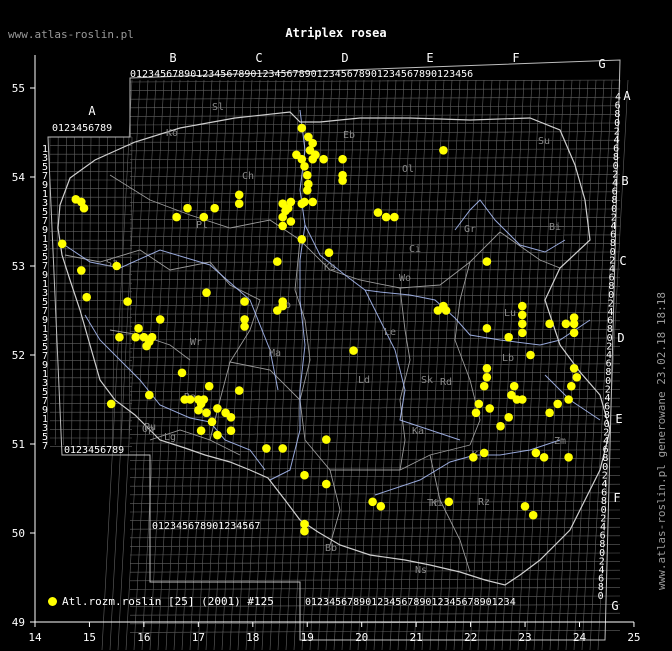 This screenshot has width=672, height=651. Describe the element at coordinates (45, 446) in the screenshot. I see `left-digit: 7` at that location.